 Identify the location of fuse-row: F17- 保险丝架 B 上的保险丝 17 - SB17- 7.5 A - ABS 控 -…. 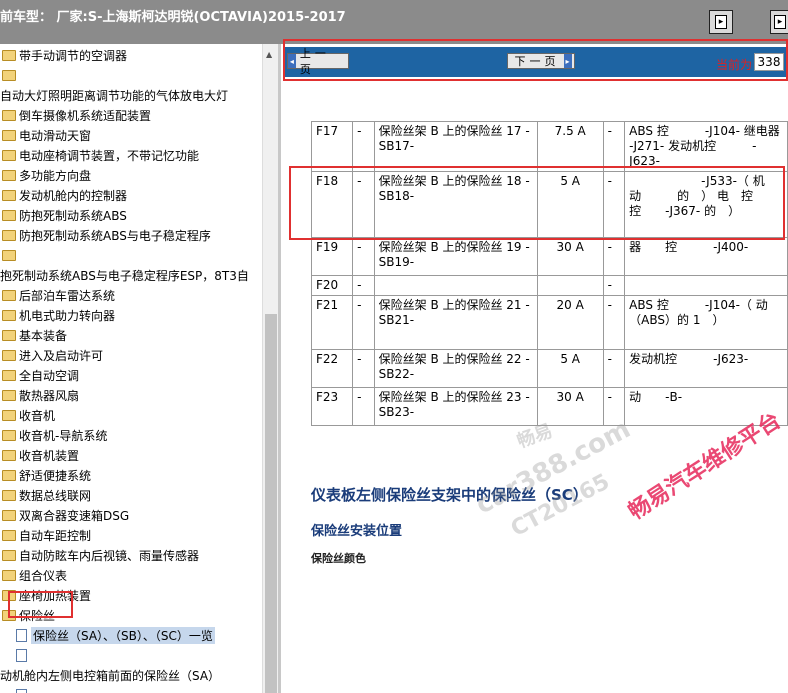
(549, 146).